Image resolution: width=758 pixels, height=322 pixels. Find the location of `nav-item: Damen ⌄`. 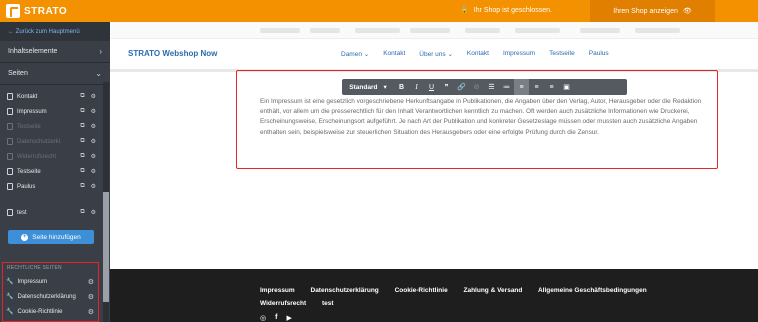

nav-item: Damen ⌄ is located at coordinates (355, 54).